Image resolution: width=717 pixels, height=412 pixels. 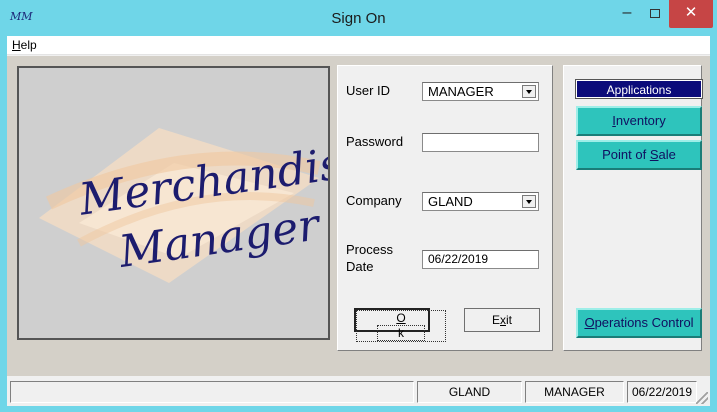 I want to click on inventory-label: nventory, so click(x=640, y=120).